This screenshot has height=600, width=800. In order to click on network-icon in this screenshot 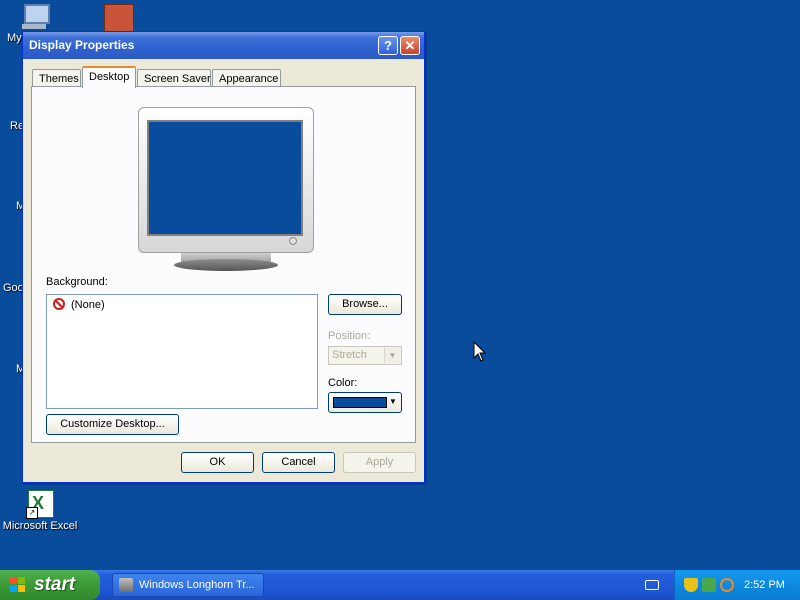, I will do `click(709, 585)`.